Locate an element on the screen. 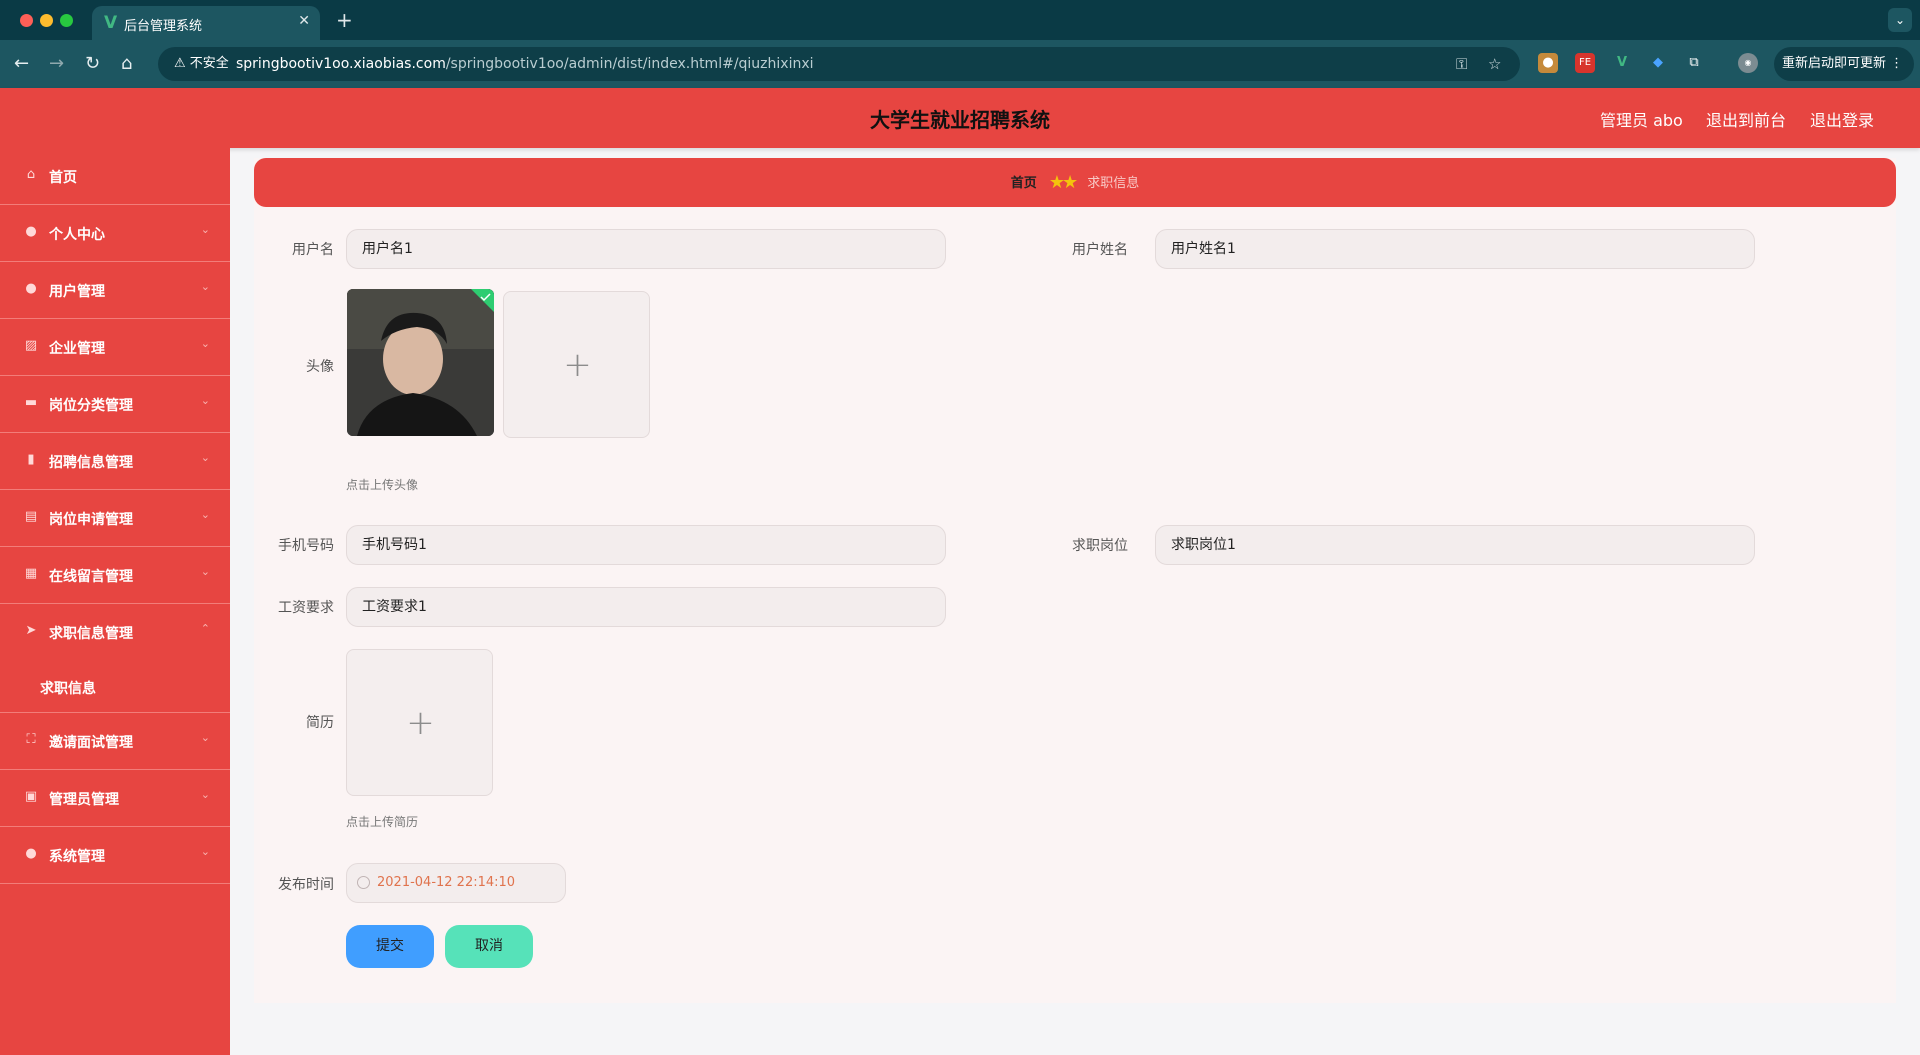 This screenshot has width=1920, height=1055. sidebar-item-job-seeking: ➤ 求职信息管理 ⌃ is located at coordinates (115, 632).